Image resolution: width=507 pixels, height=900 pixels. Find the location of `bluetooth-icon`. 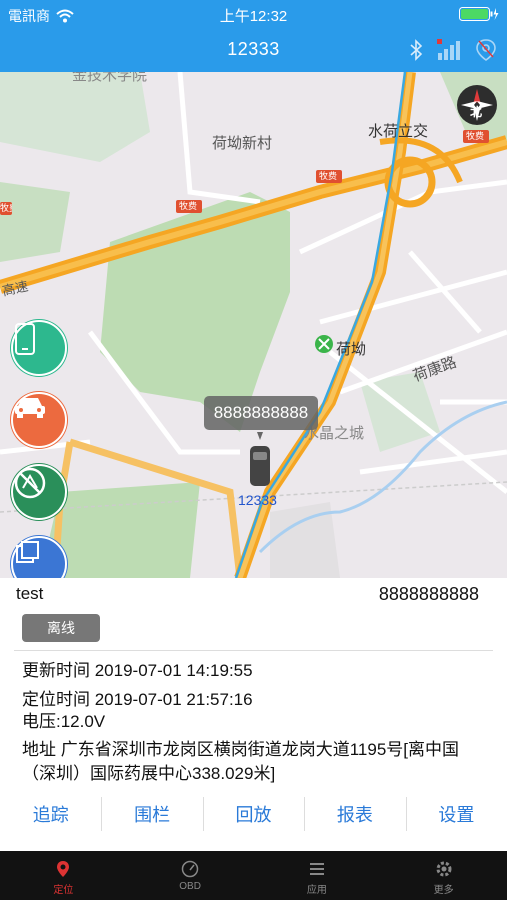

bluetooth-icon is located at coordinates (416, 50).